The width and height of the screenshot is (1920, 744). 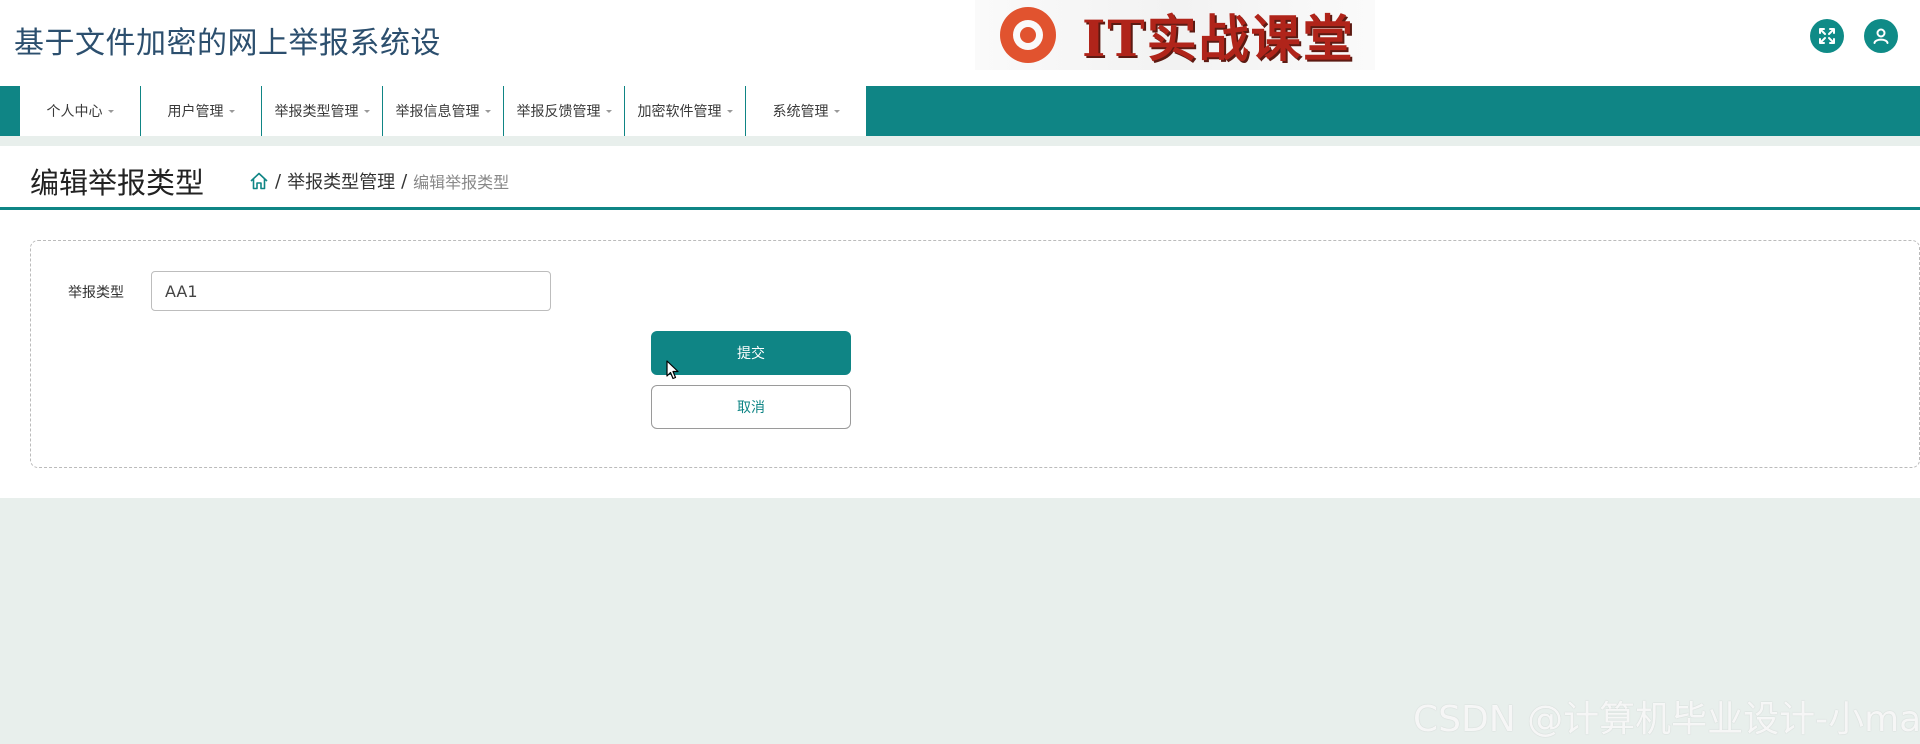 What do you see at coordinates (1028, 35) in the screenshot?
I see `logo-mark-icon` at bounding box center [1028, 35].